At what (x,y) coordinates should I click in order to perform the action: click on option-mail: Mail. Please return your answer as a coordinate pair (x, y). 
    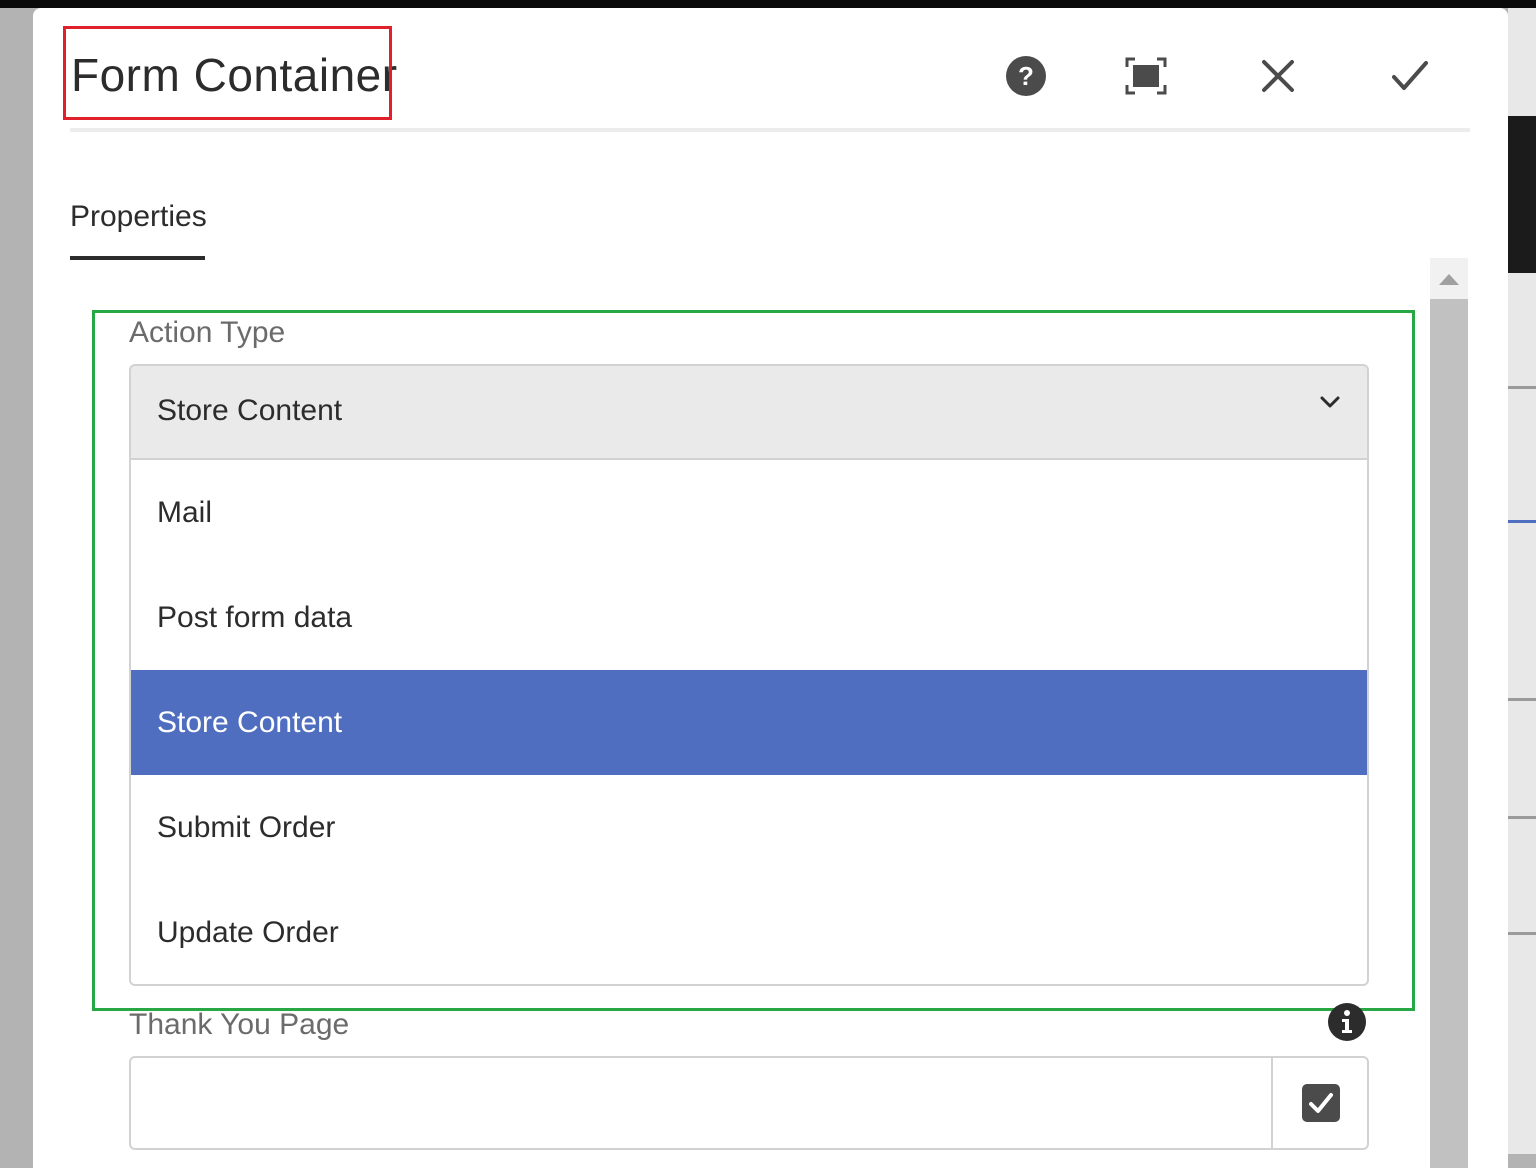
    Looking at the image, I should click on (749, 512).